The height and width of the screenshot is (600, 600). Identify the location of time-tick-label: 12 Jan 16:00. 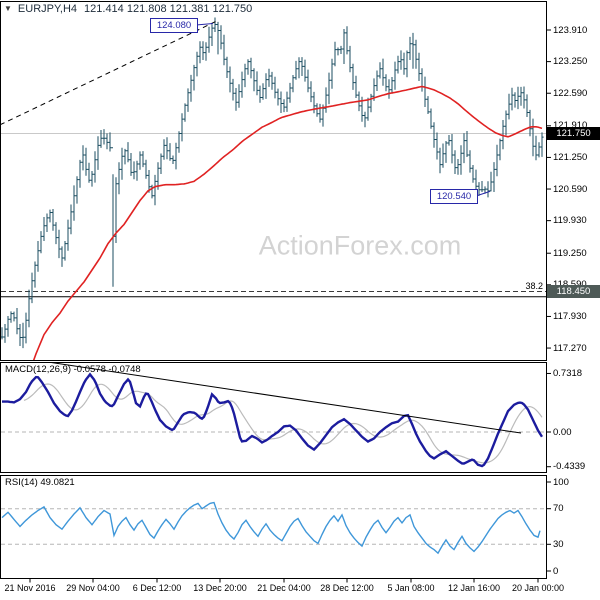
(474, 588).